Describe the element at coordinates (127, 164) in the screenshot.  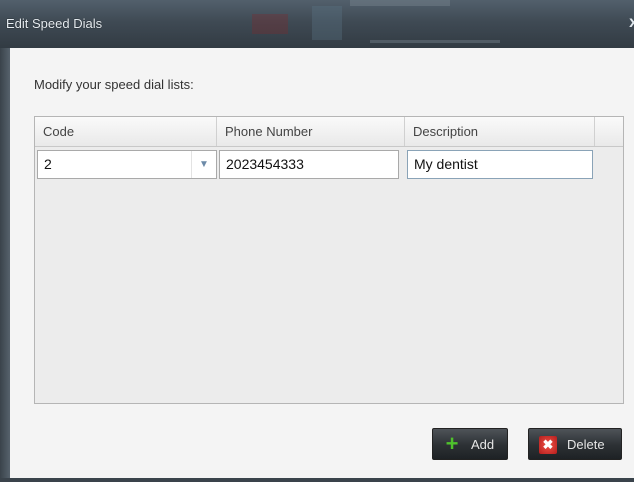
I see `code-combobox: 2 ▼` at that location.